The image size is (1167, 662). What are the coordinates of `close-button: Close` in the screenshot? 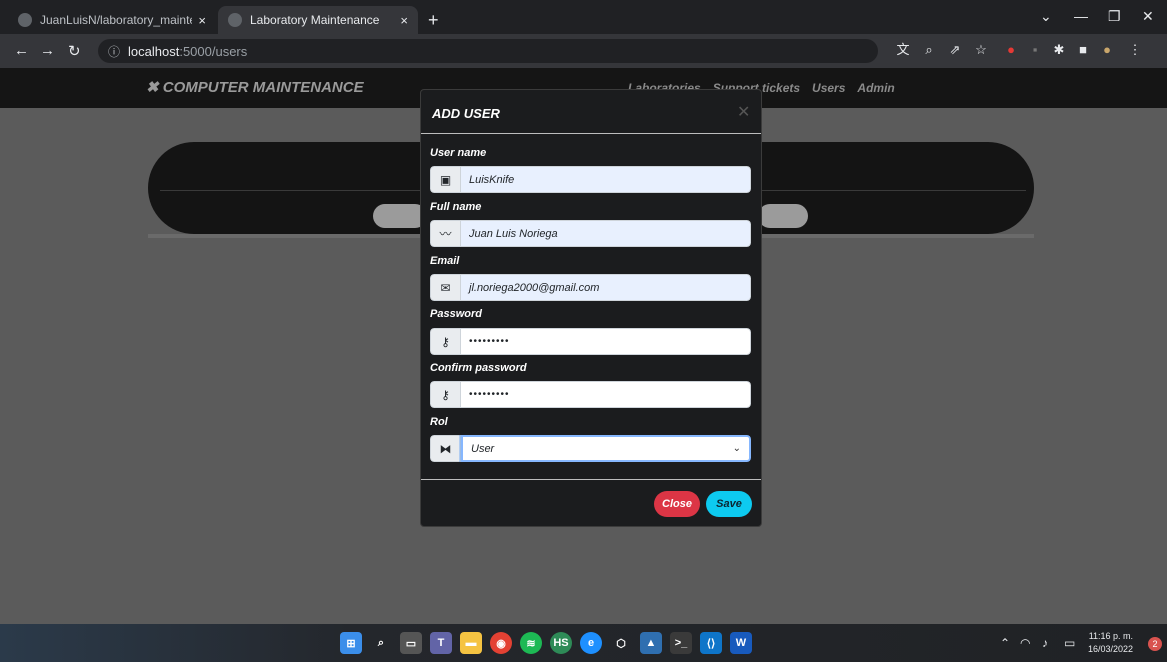 It's located at (677, 504).